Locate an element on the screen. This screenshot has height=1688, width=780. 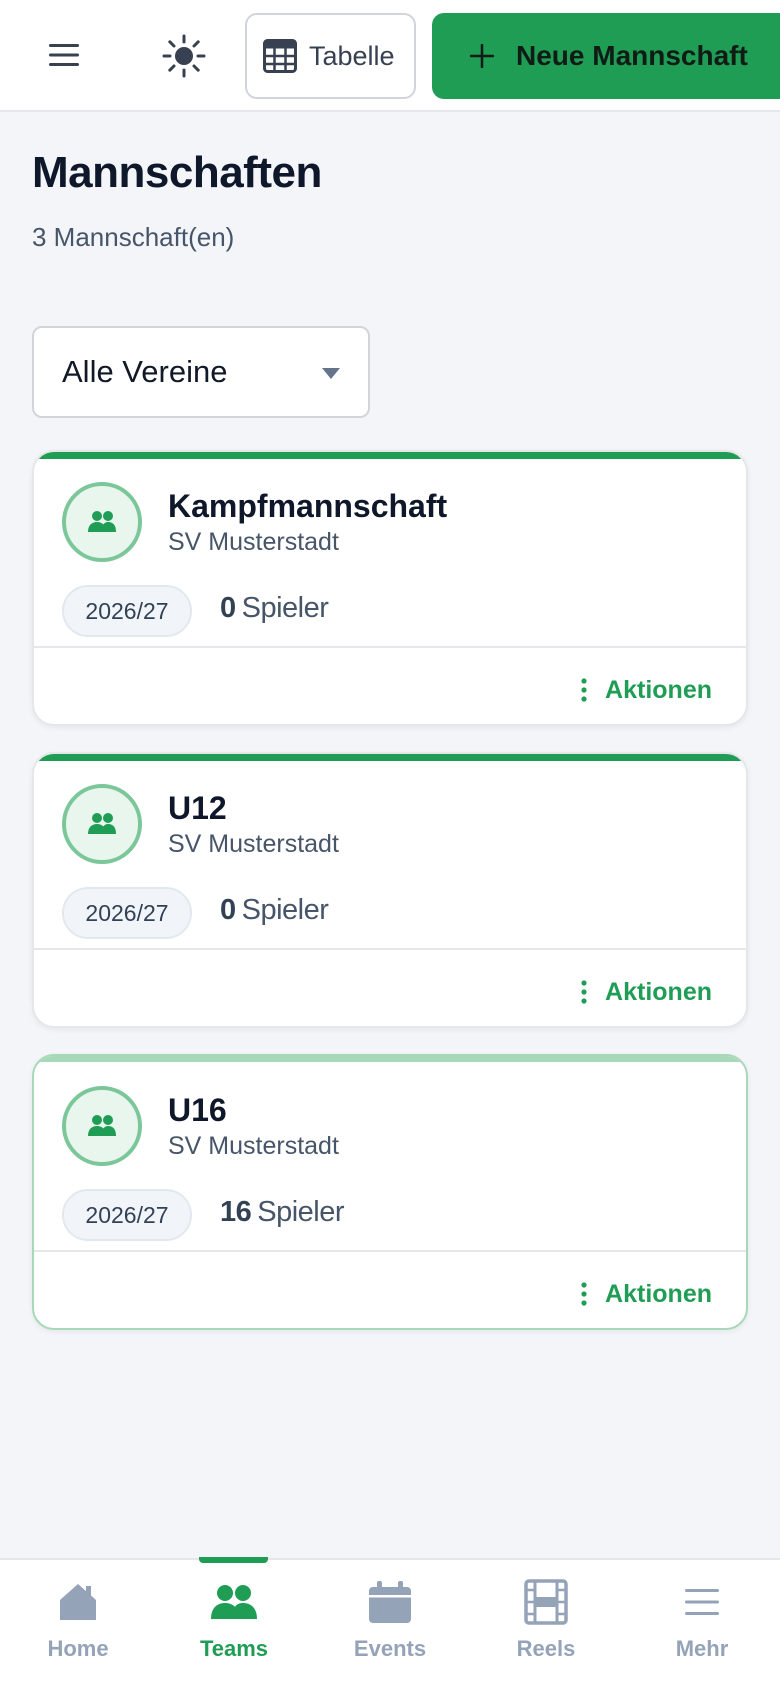
nav-label-reels: Reels is located at coordinates (546, 1648).